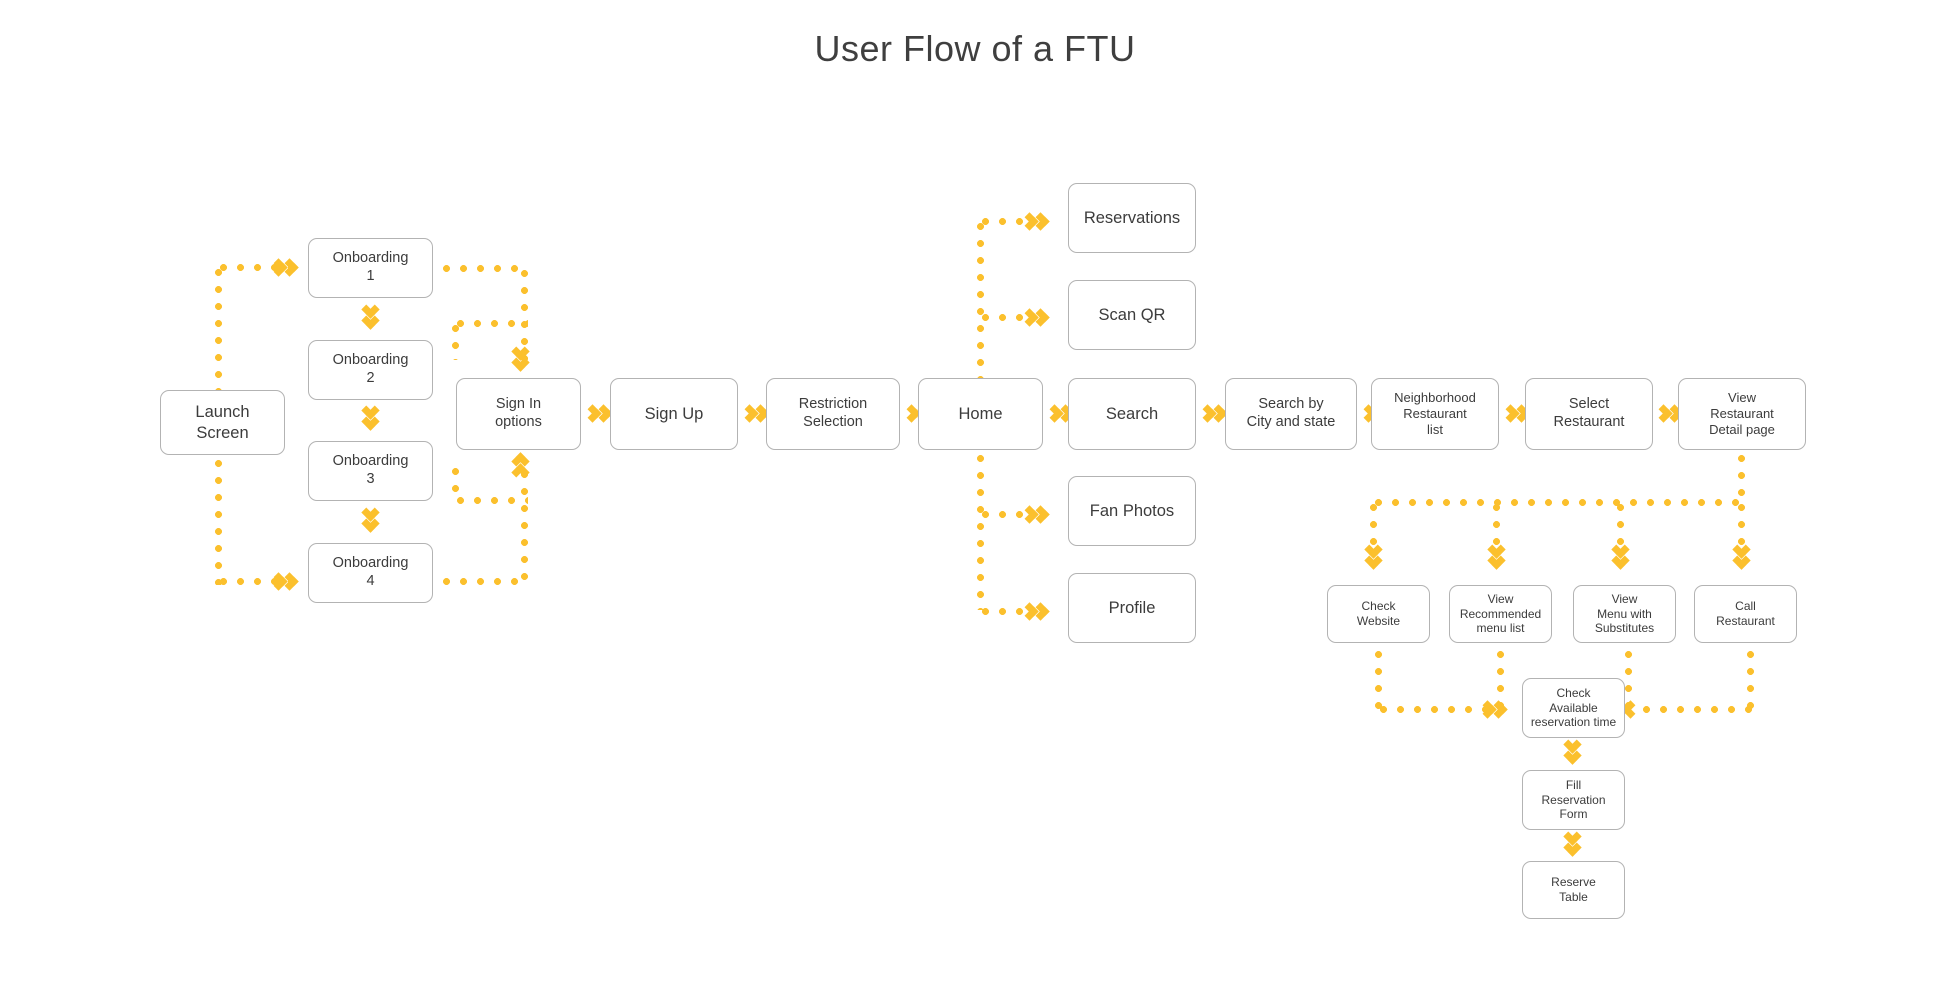 This screenshot has height=1000, width=1950. I want to click on connector-onboarding4-out-horizontal, so click(483, 581).